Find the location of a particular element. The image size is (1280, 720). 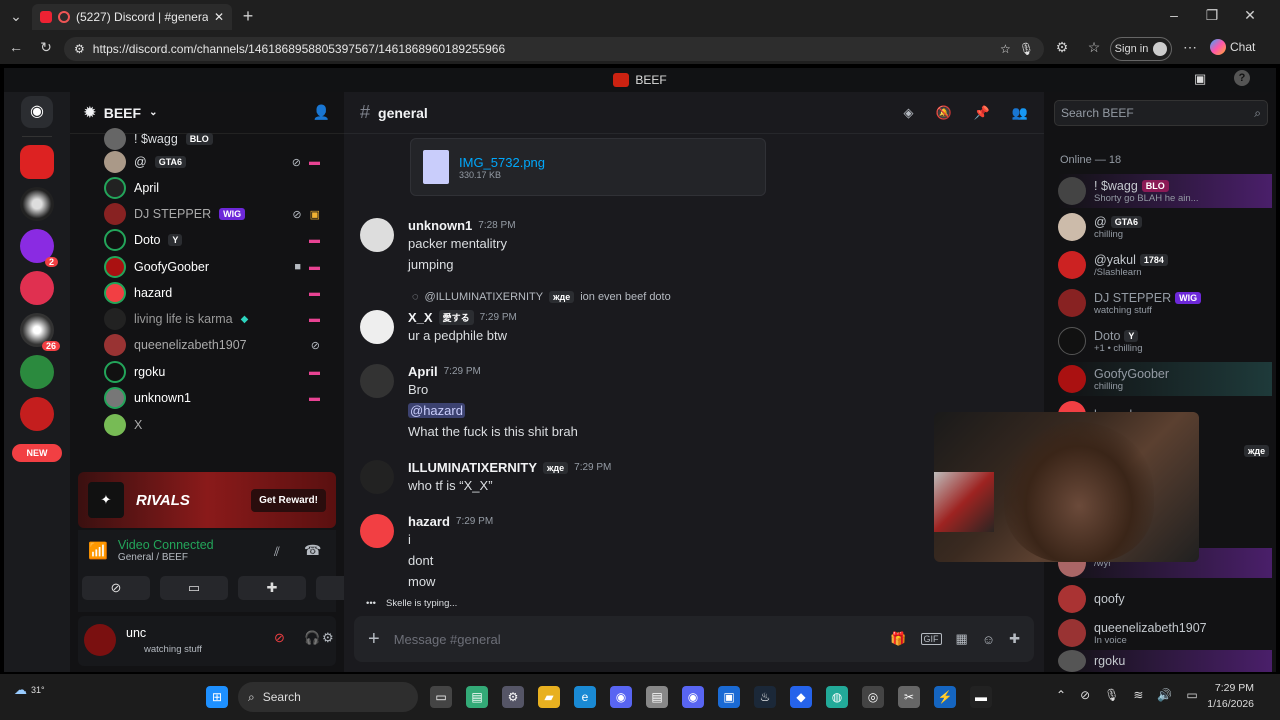

maximize-icon: ❐ is located at coordinates (1212, 15).